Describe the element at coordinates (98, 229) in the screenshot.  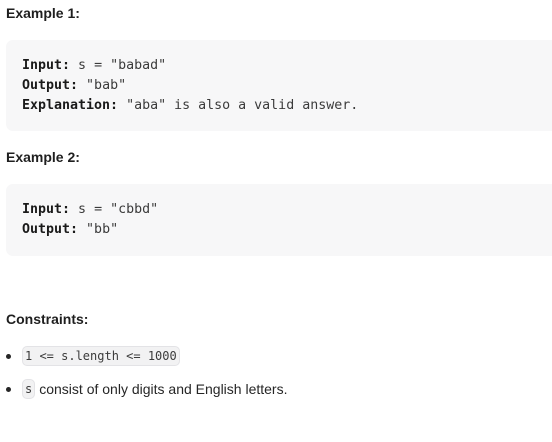
I see `output-value: "bb"` at that location.